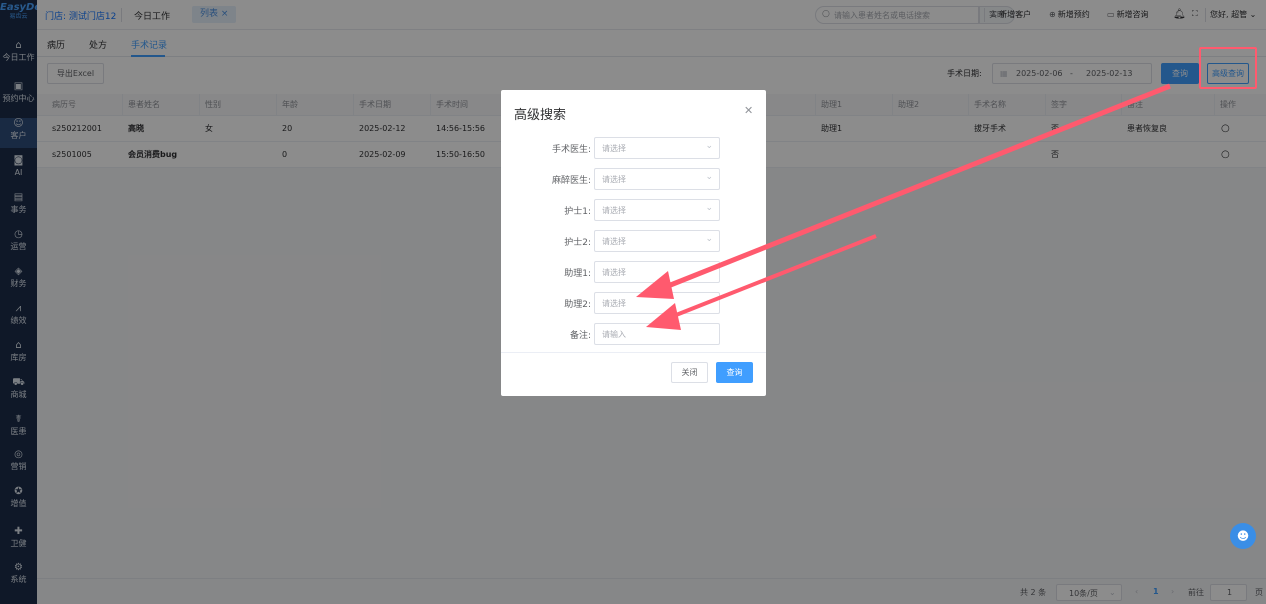  I want to click on person-icon: ☻, so click(1243, 536).